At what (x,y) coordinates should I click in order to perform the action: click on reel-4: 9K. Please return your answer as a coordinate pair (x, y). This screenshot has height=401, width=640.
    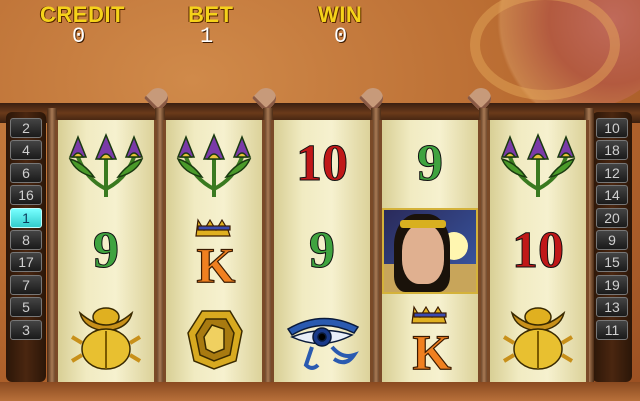
    Looking at the image, I should click on (430, 251).